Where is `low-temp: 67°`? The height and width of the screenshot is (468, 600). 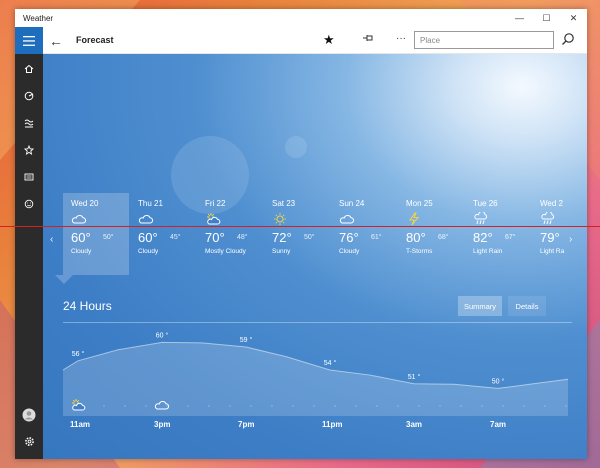
low-temp: 67° is located at coordinates (510, 237).